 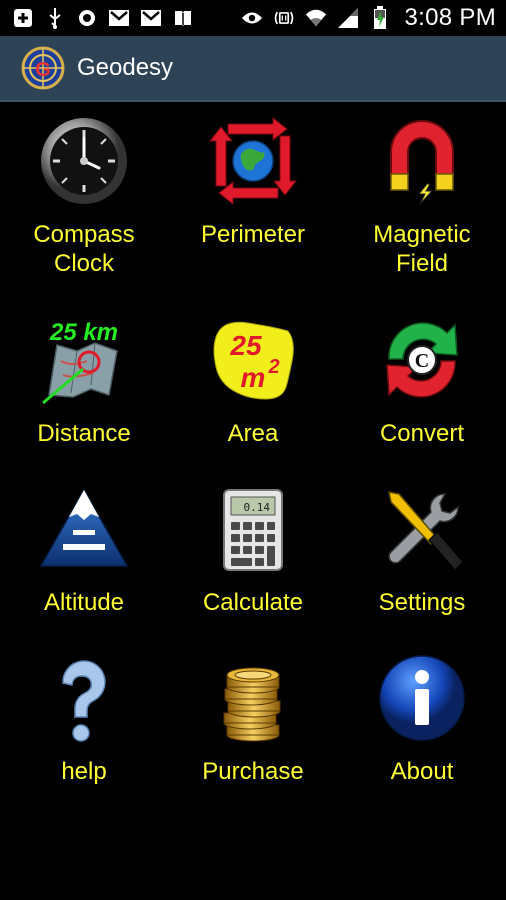 What do you see at coordinates (422, 529) in the screenshot?
I see `tools-icon` at bounding box center [422, 529].